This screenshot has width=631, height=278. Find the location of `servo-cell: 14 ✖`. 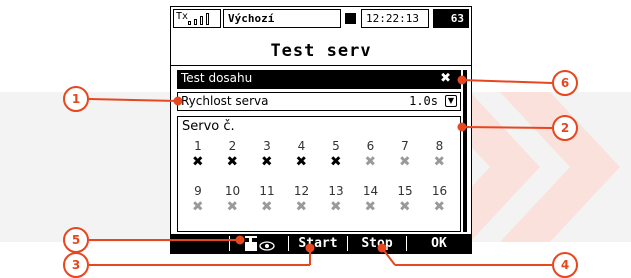

servo-cell: 14 ✖ is located at coordinates (371, 200).